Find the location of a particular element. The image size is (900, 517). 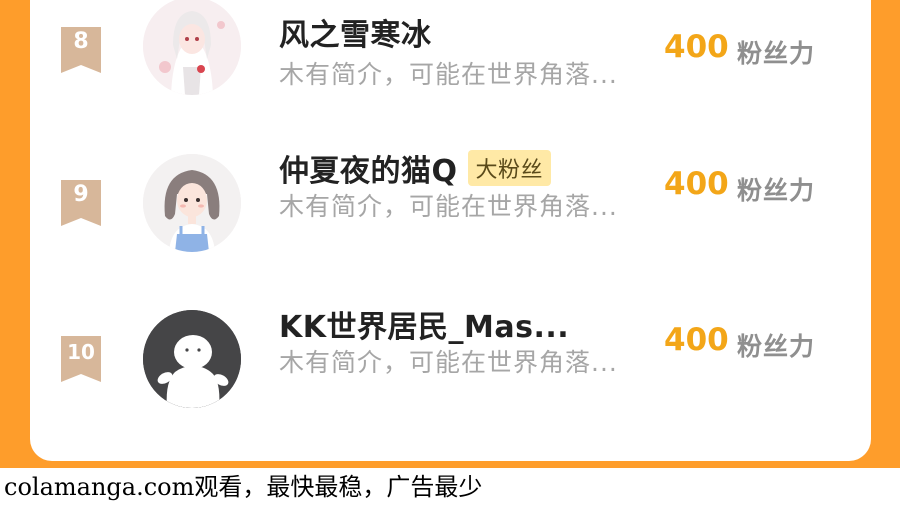

default-user-avatar-icon is located at coordinates (192, 359).